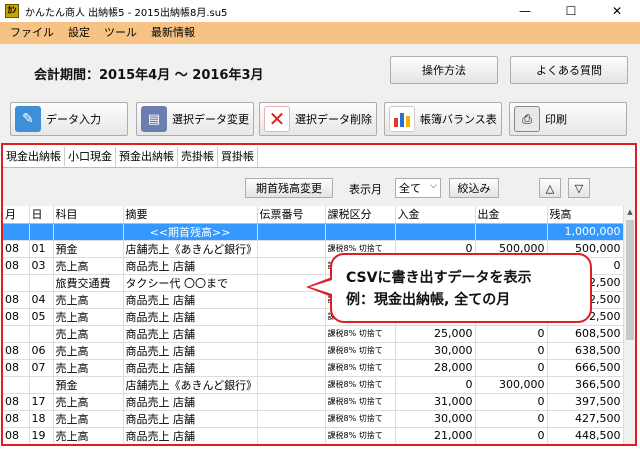 The image size is (640, 449). What do you see at coordinates (190, 283) in the screenshot?
I see `cell-description: タクシー代 〇〇まで` at bounding box center [190, 283].